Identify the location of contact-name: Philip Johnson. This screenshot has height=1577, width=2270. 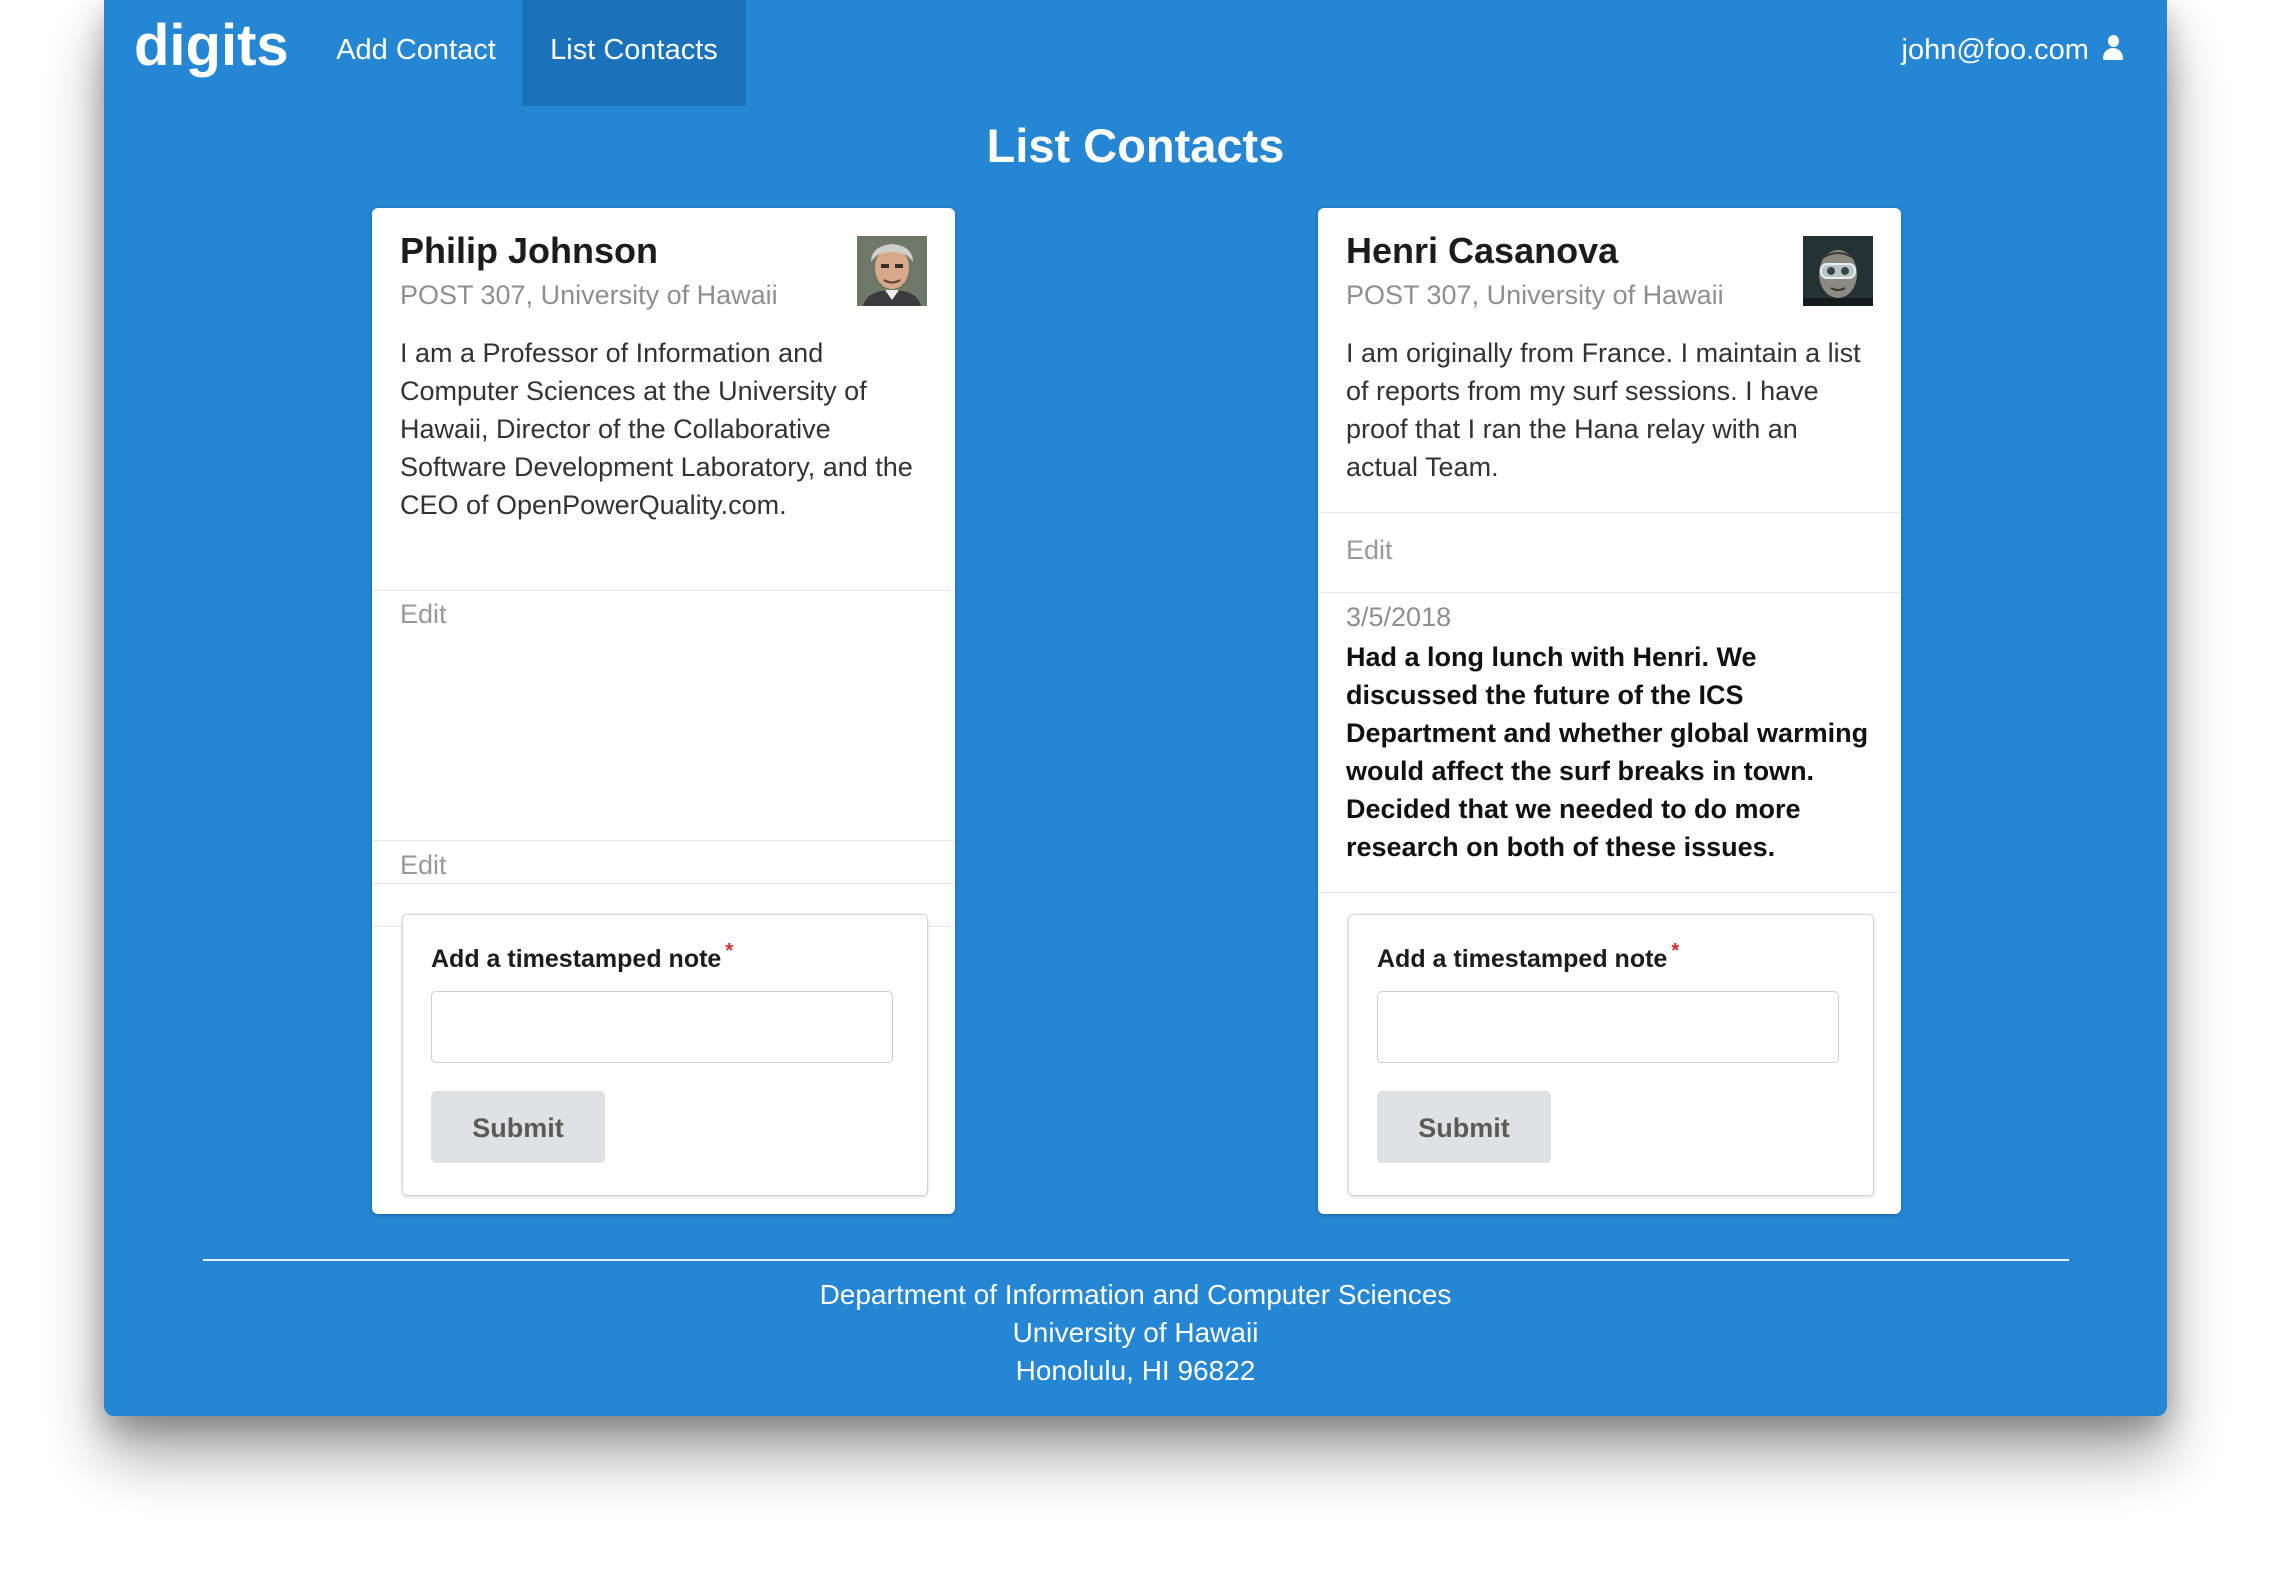
(529, 250).